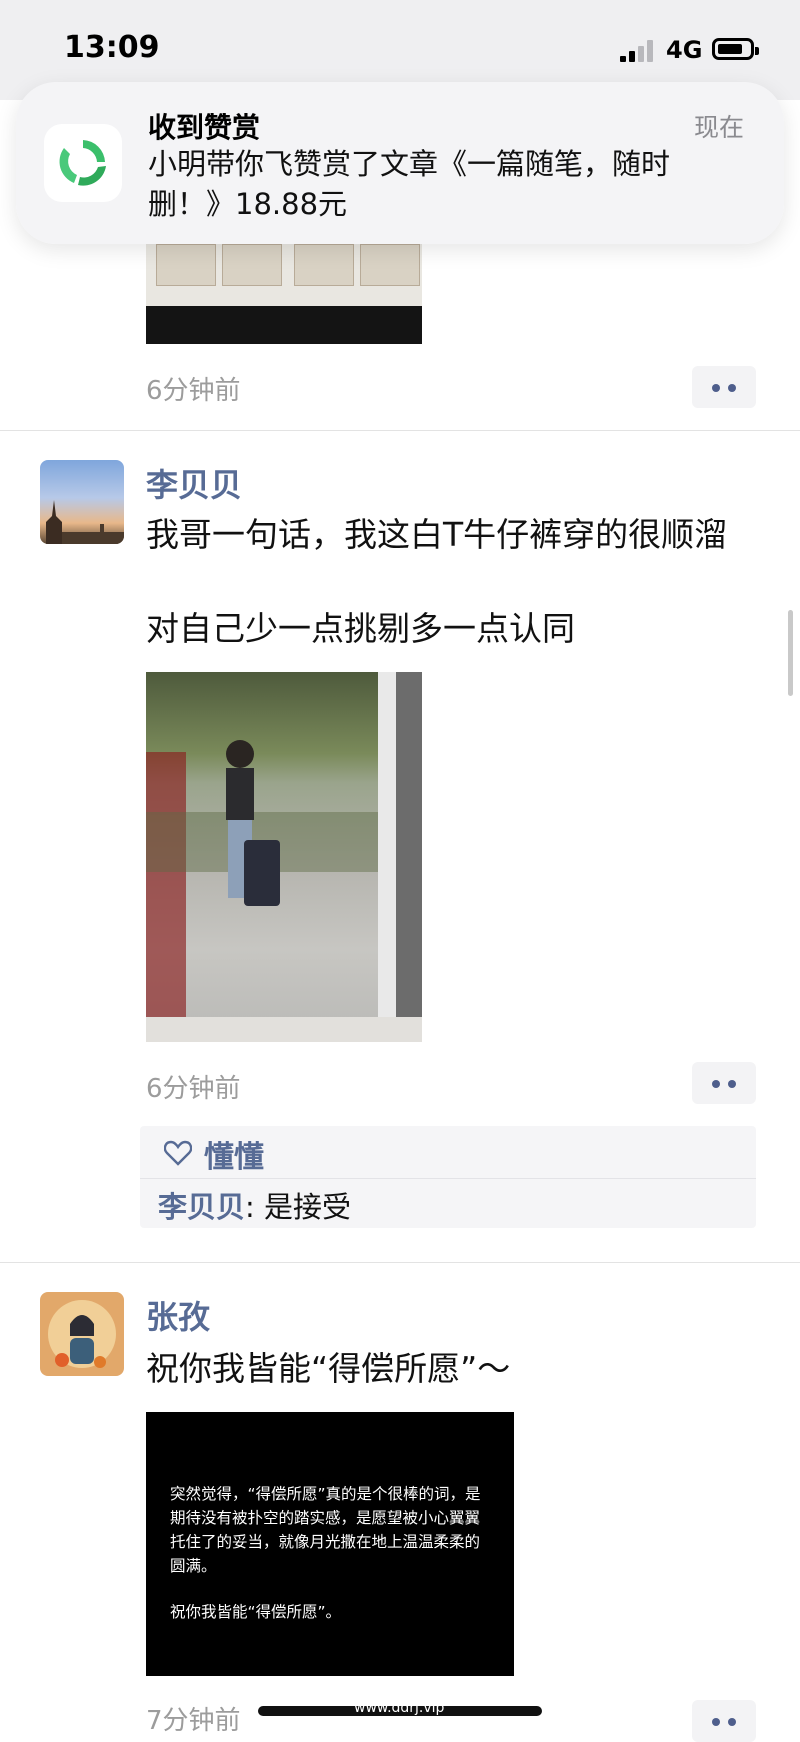 The height and width of the screenshot is (1742, 800). Describe the element at coordinates (178, 1153) in the screenshot. I see `heart-icon` at that location.